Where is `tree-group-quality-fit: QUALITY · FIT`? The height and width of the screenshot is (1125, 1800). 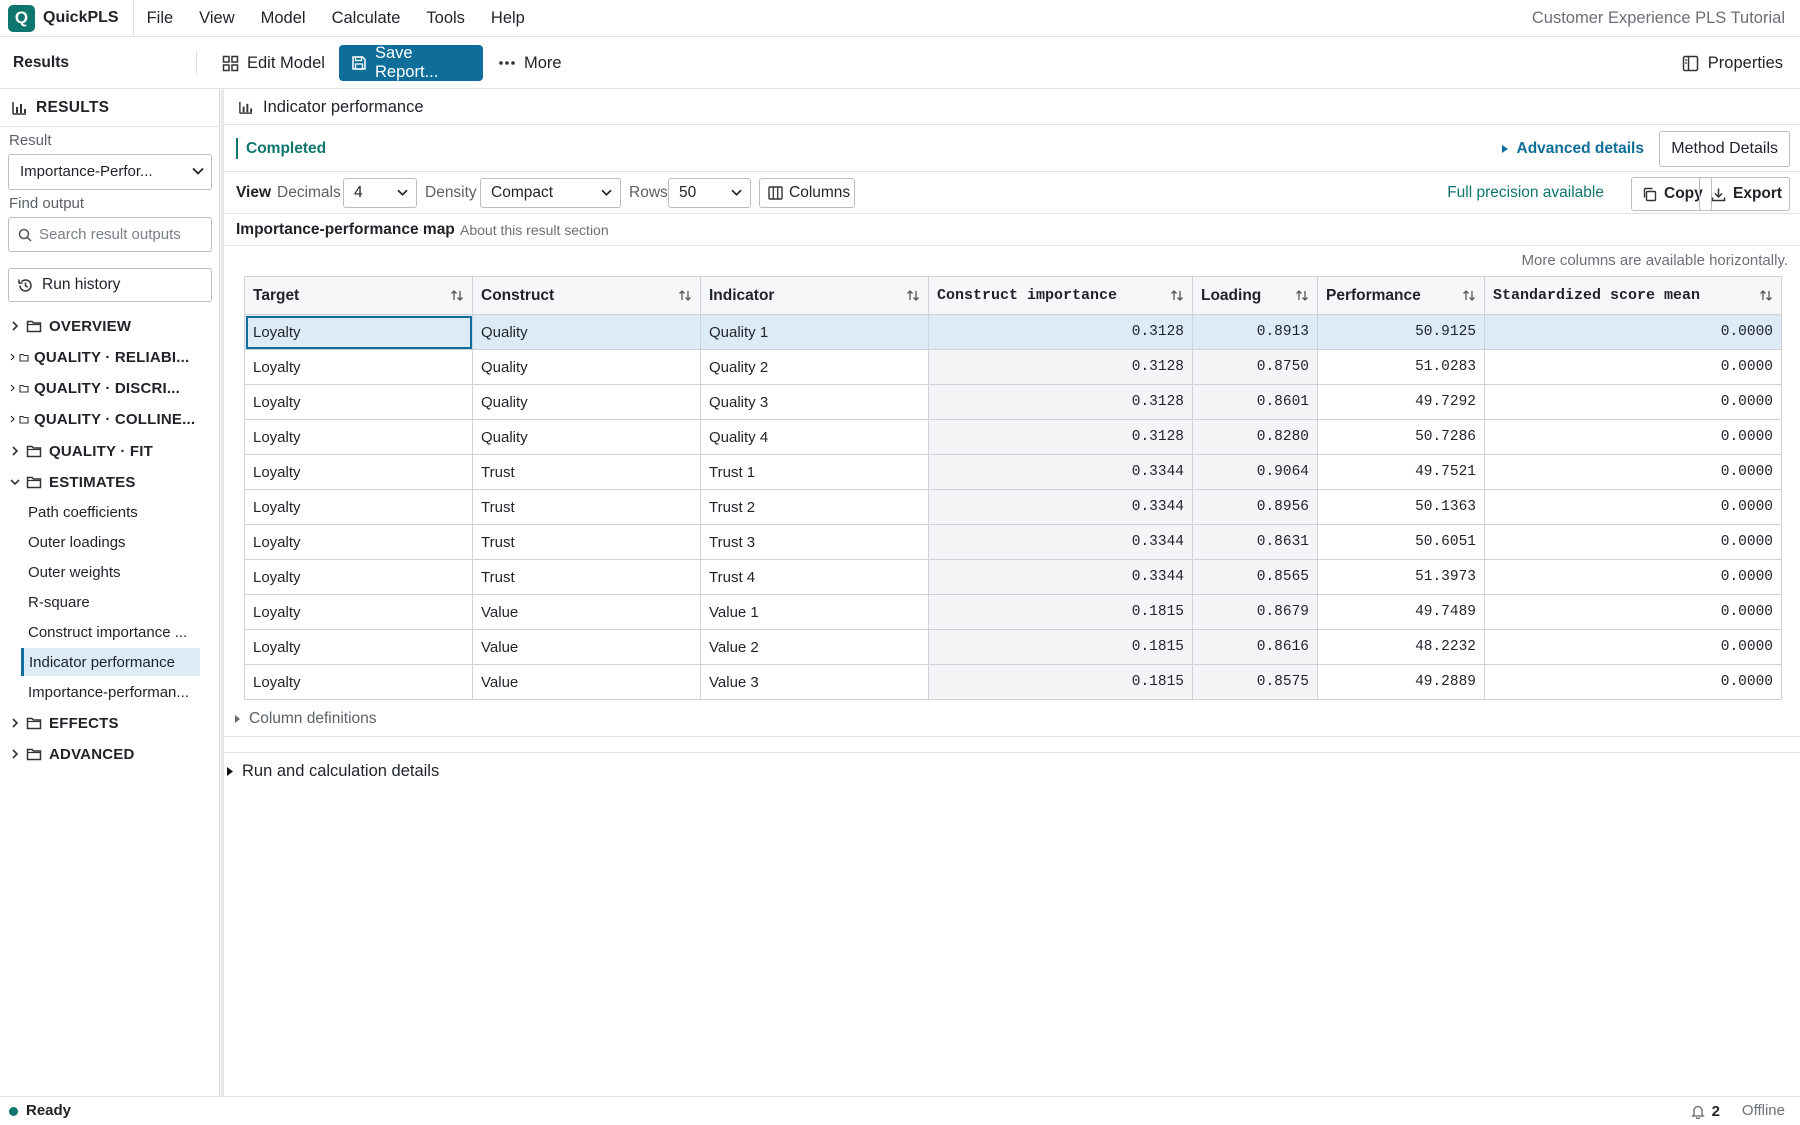
tree-group-quality-fit: QUALITY · FIT is located at coordinates (80, 451).